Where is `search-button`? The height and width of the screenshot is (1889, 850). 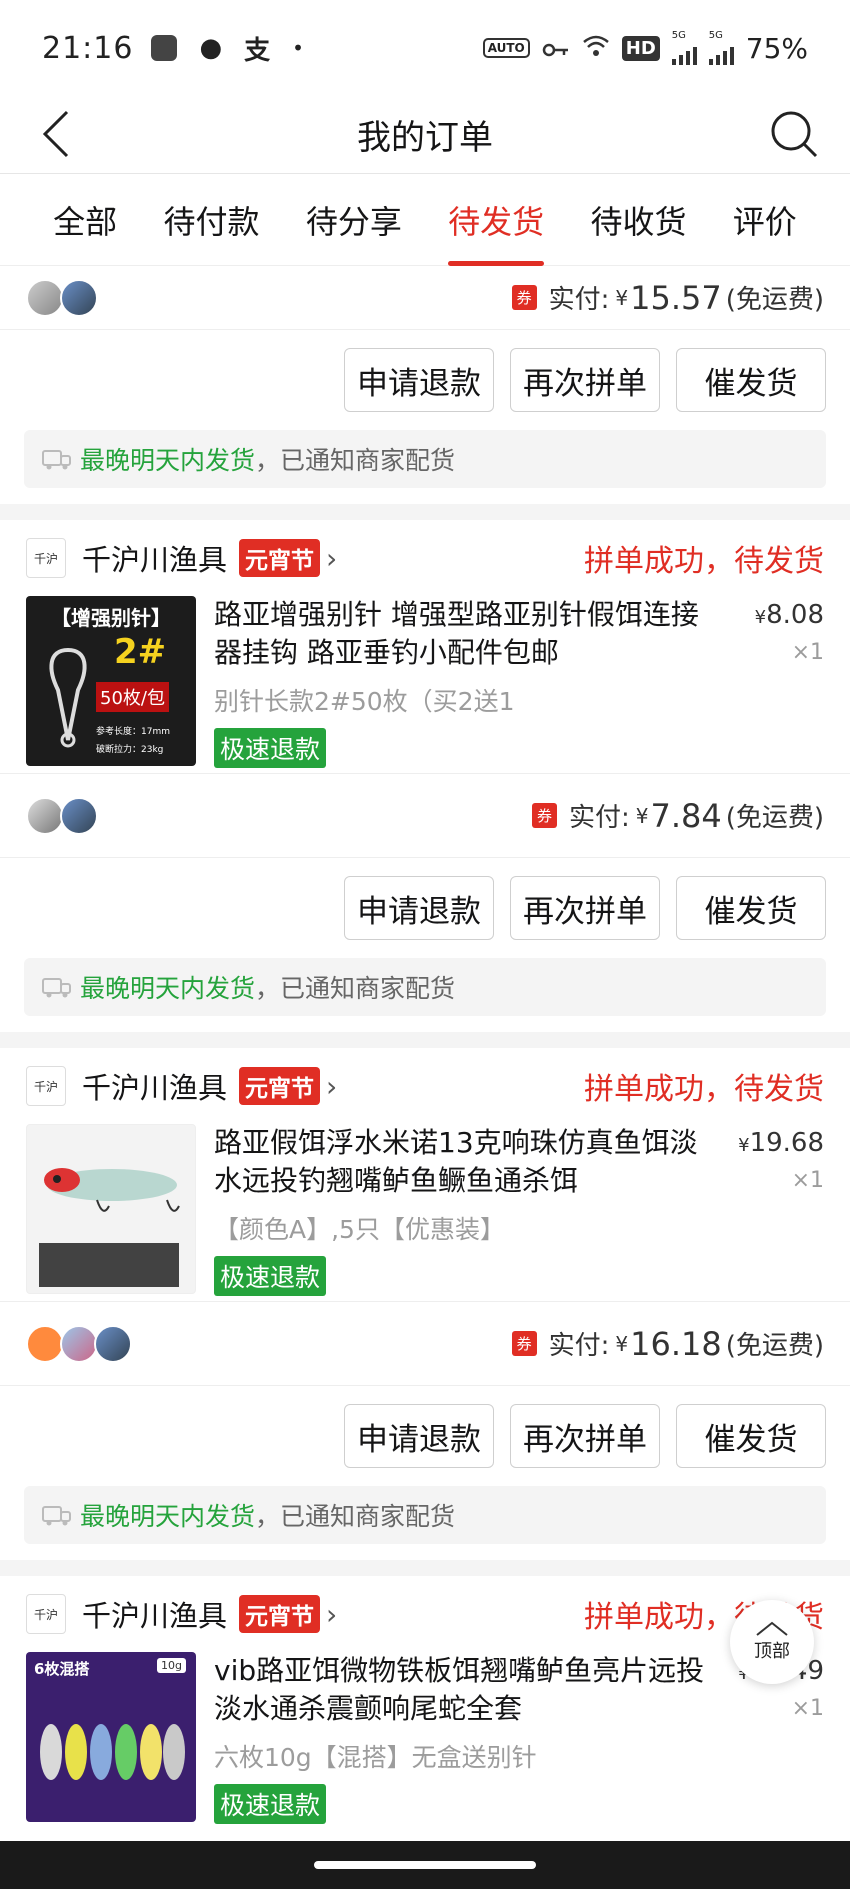 search-button is located at coordinates (794, 134).